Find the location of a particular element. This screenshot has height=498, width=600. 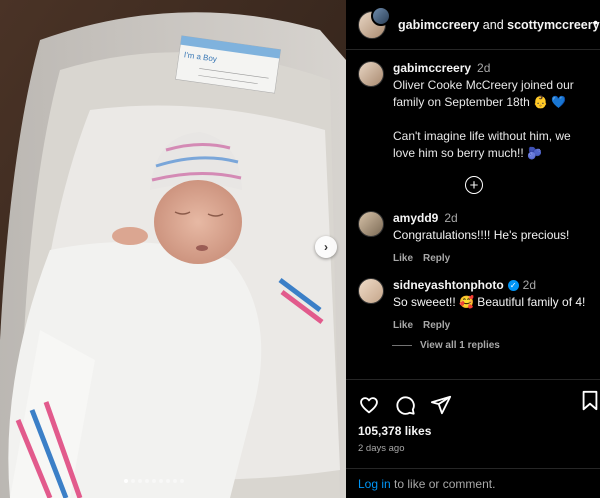

more-options-icon: • is located at coordinates (595, 22).